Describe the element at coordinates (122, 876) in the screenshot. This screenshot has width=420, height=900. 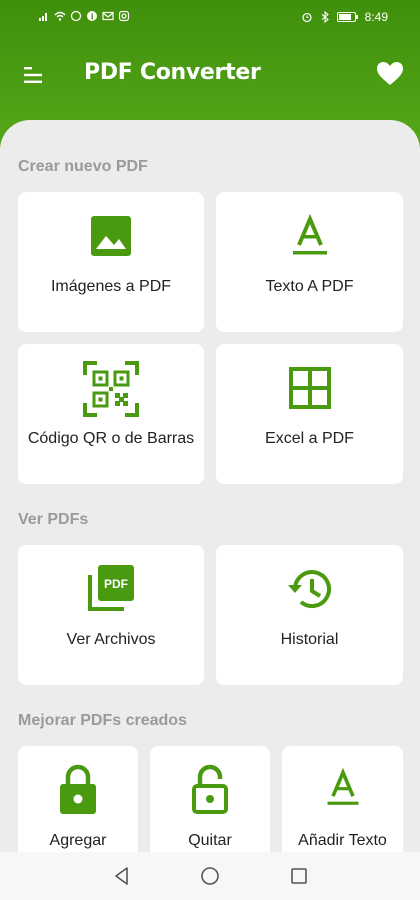
I see `back-icon` at that location.